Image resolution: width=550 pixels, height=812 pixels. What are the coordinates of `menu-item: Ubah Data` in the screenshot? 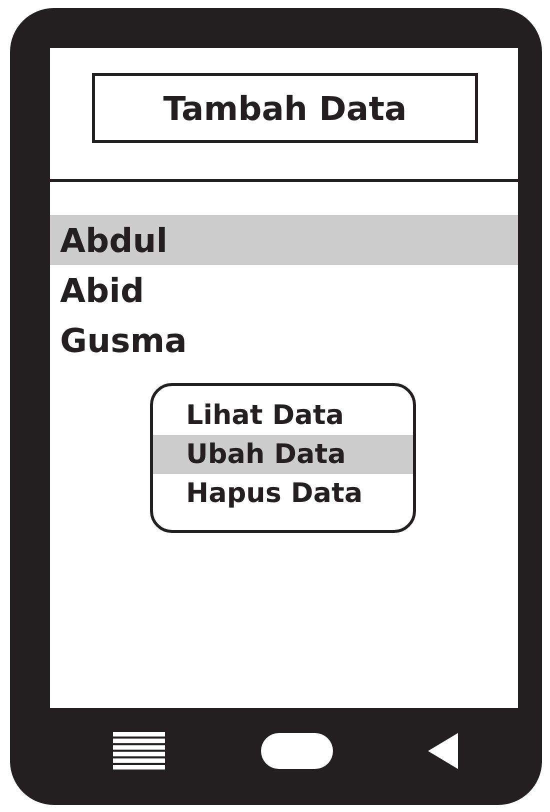 It's located at (283, 454).